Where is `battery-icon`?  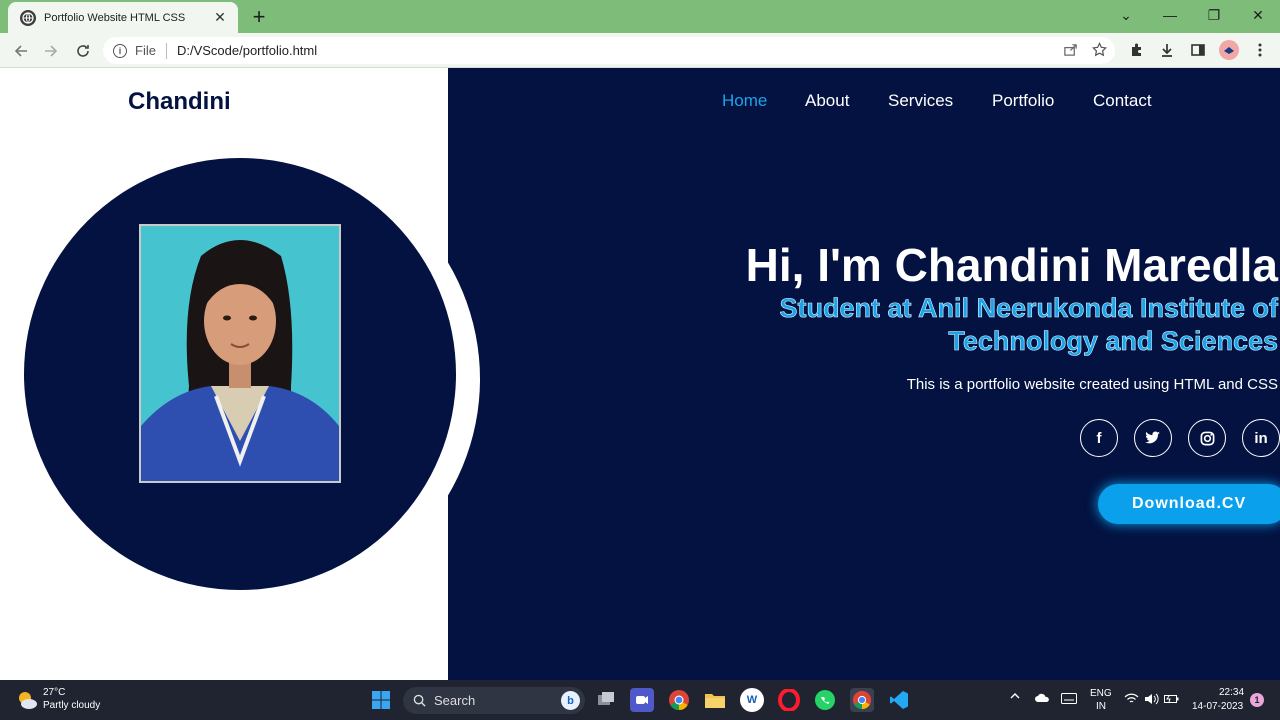 battery-icon is located at coordinates (1171, 700).